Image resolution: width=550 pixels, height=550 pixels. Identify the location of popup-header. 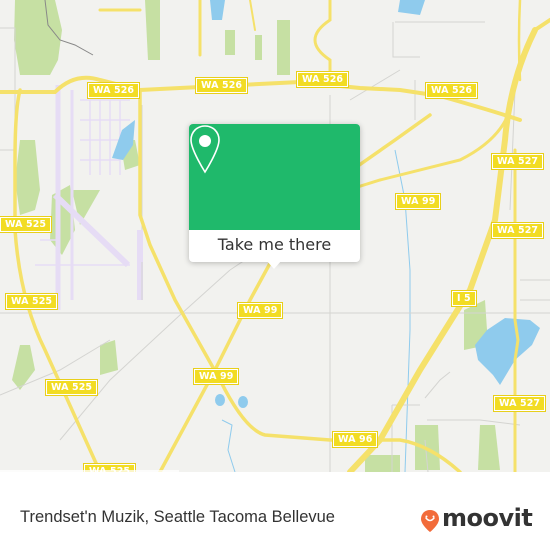
(274, 177).